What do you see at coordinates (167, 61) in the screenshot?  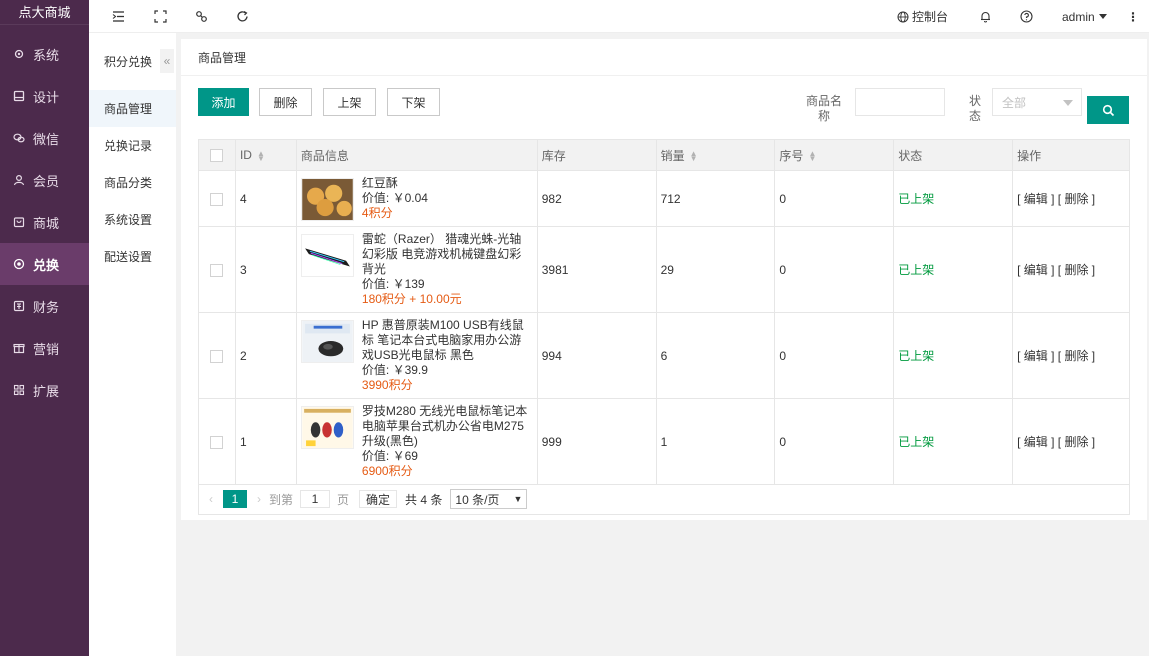 I see `collapse-button: «` at bounding box center [167, 61].